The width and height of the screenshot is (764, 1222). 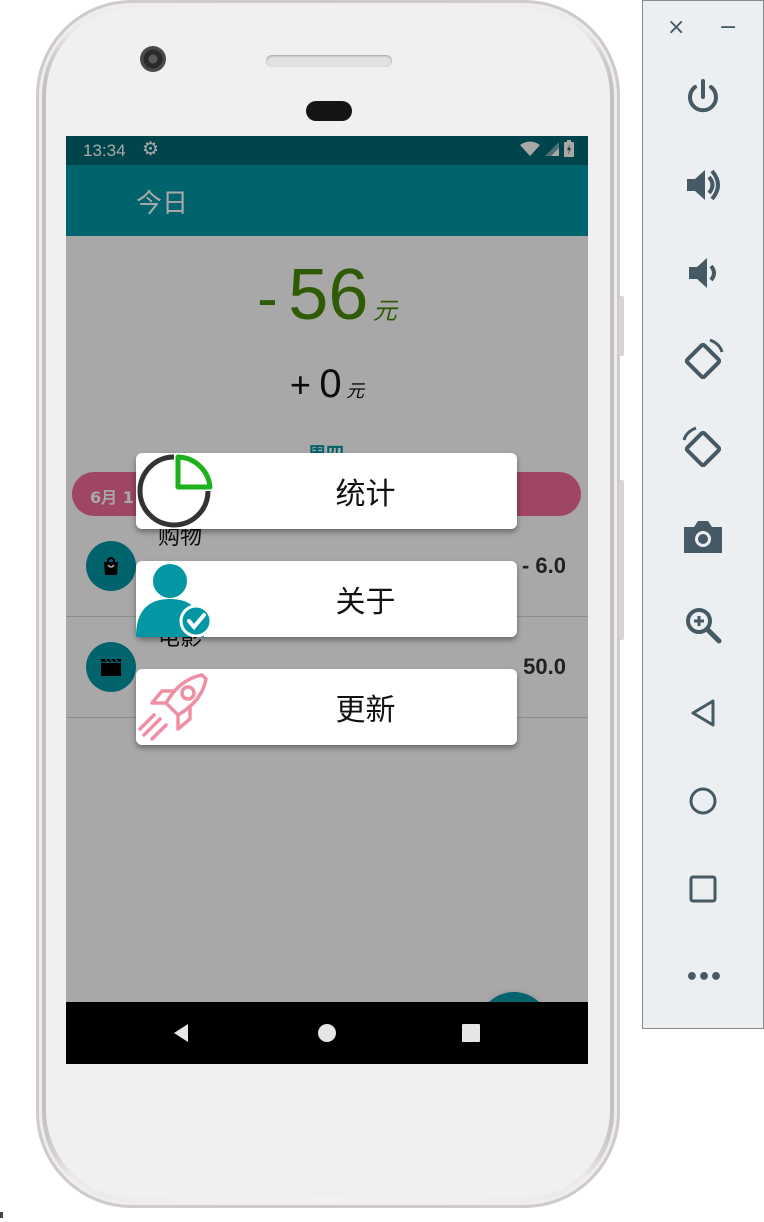 What do you see at coordinates (1, 1215) in the screenshot?
I see `corner-mark` at bounding box center [1, 1215].